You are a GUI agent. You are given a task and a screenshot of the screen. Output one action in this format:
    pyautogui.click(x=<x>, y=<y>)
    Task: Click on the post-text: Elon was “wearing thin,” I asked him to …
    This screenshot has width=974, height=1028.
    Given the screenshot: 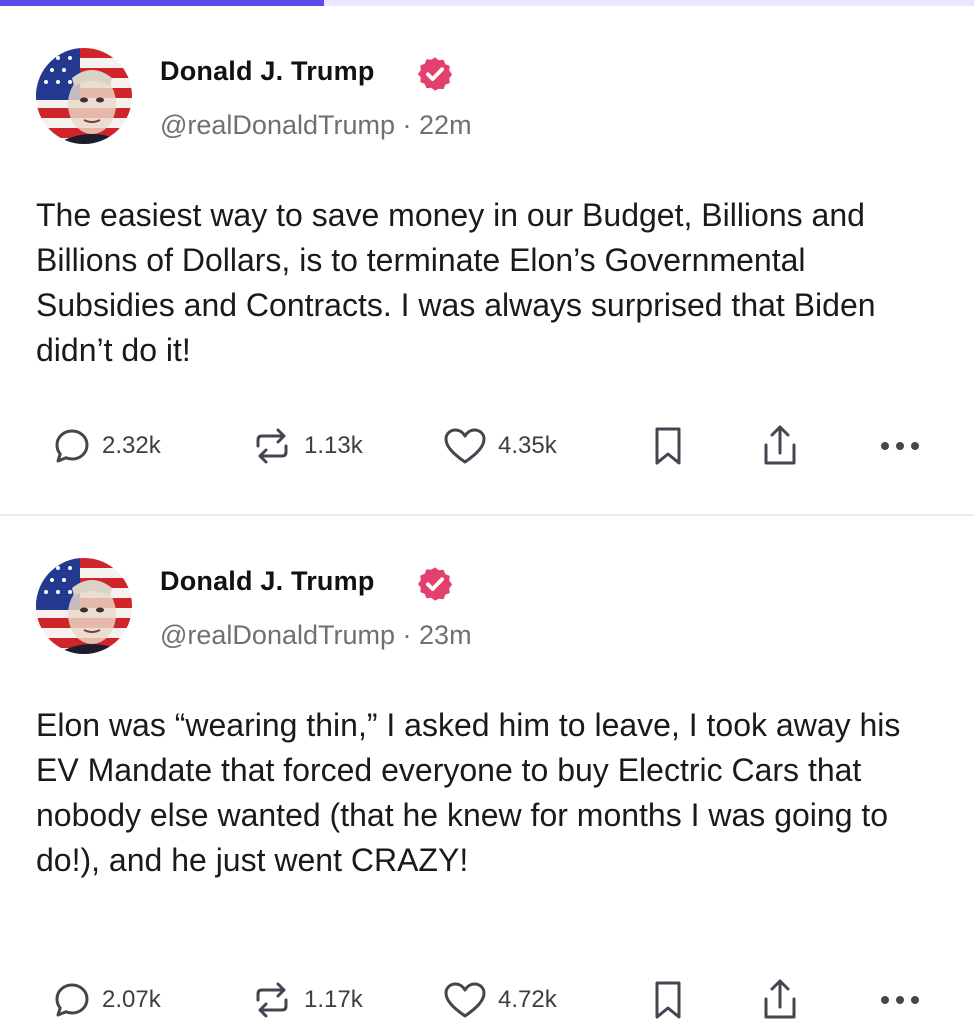 What is the action you would take?
    pyautogui.click(x=468, y=792)
    